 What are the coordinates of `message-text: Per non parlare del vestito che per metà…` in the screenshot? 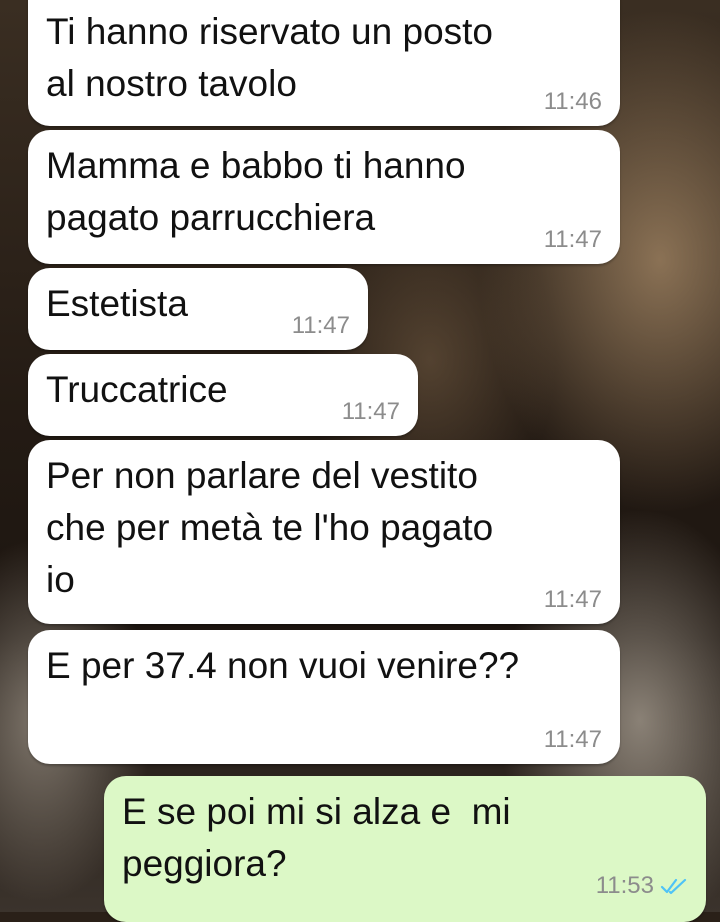 It's located at (270, 527).